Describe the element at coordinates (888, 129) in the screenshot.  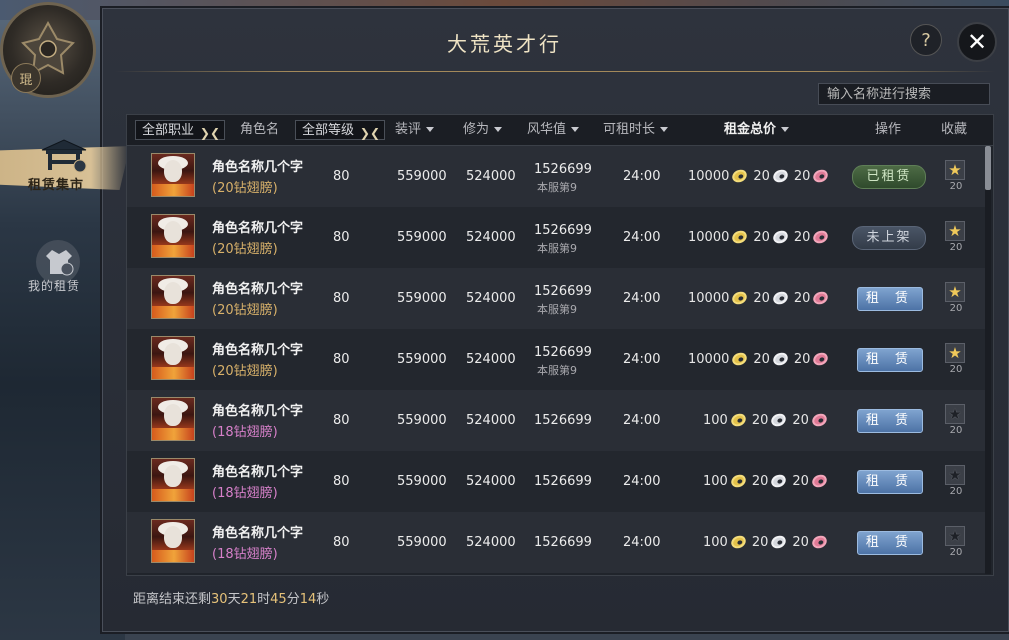
I see `col-operation: 操作` at that location.